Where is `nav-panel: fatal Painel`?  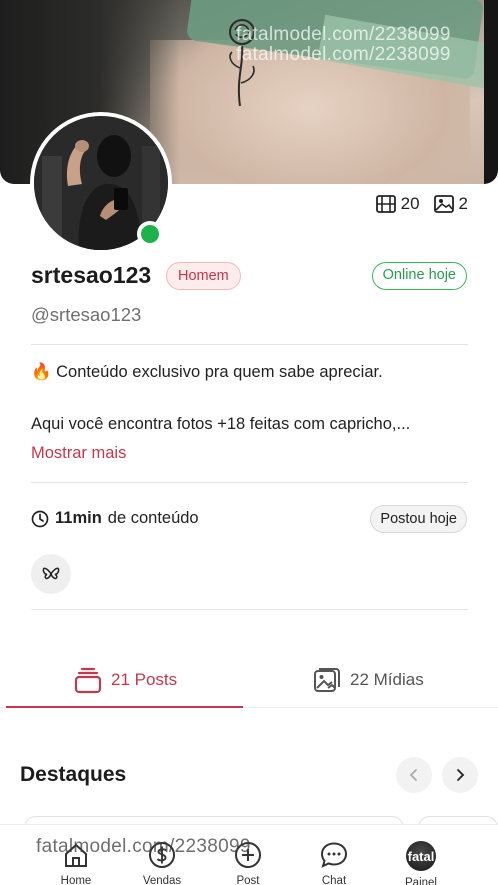 nav-panel: fatal Painel is located at coordinates (421, 863).